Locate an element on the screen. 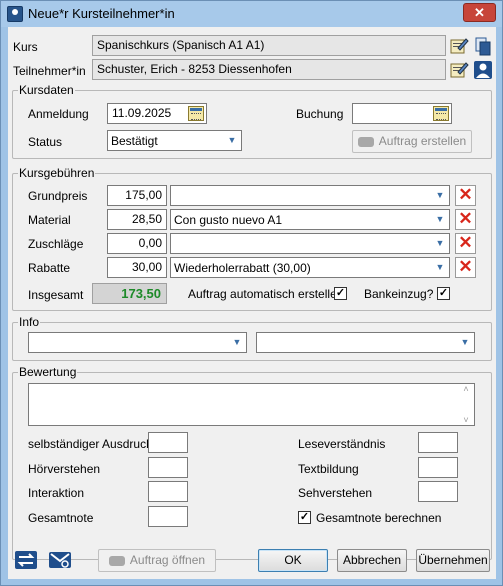 Image resolution: width=503 pixels, height=586 pixels. teilnehmer-field: Schuster, Erich - 8253 Diessenhofen is located at coordinates (269, 69).